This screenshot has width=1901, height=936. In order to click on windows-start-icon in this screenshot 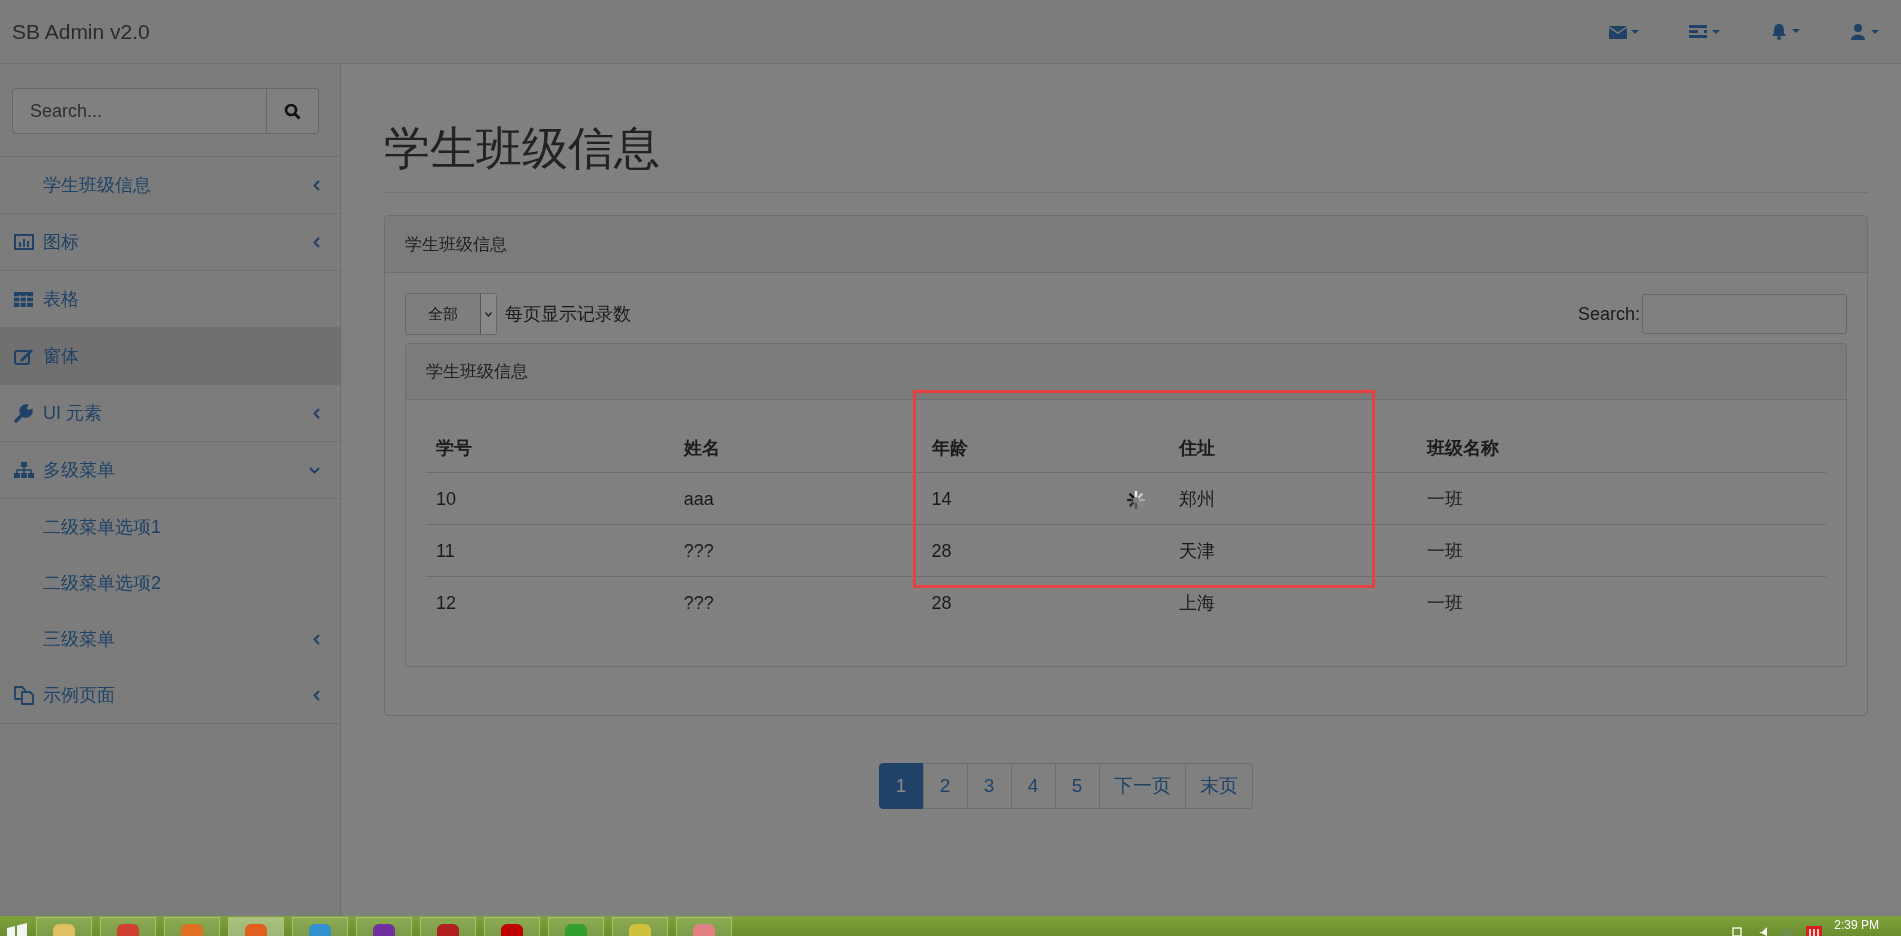, I will do `click(17, 929)`.